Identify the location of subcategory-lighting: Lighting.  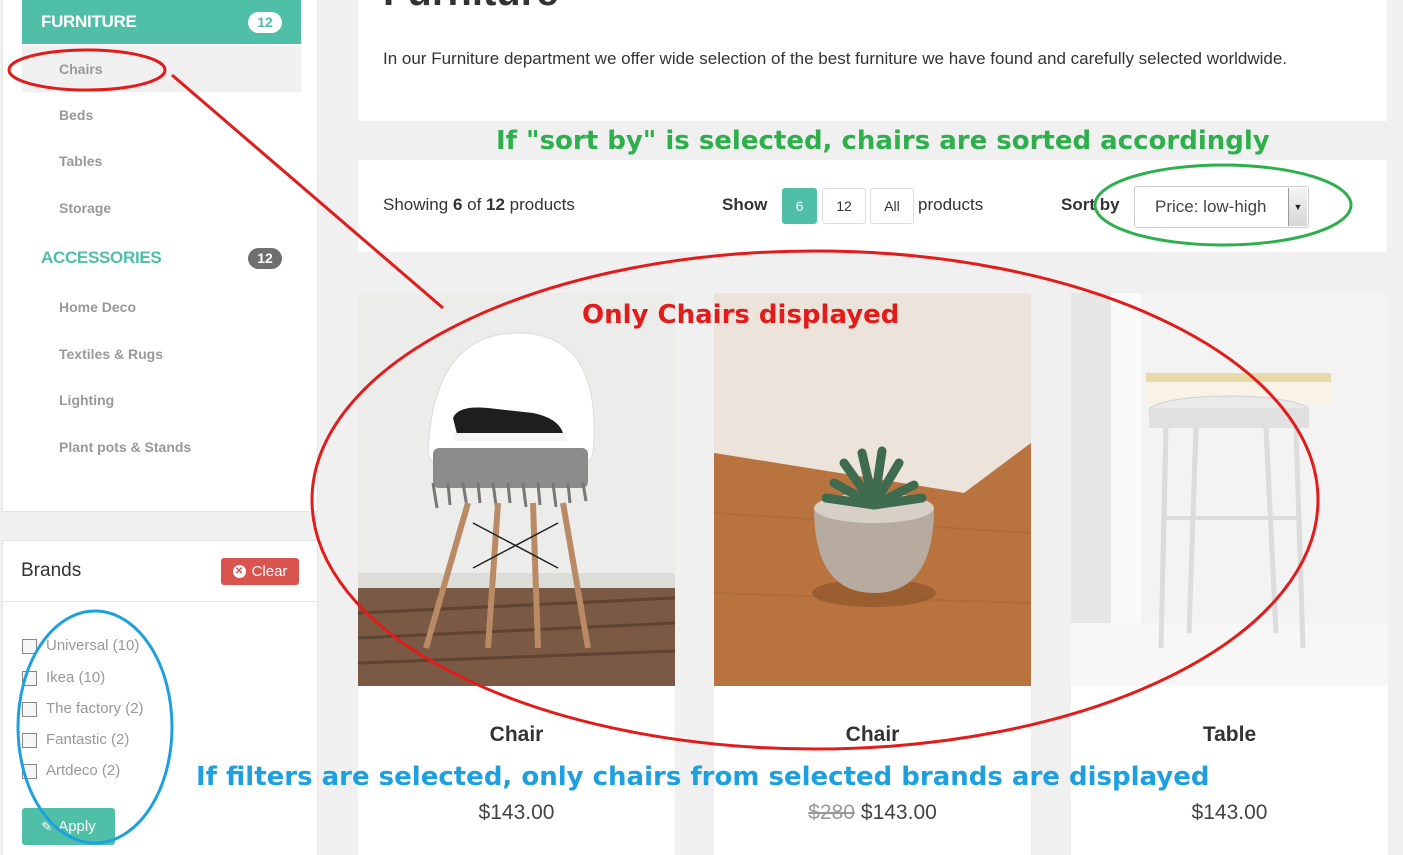
(161, 400).